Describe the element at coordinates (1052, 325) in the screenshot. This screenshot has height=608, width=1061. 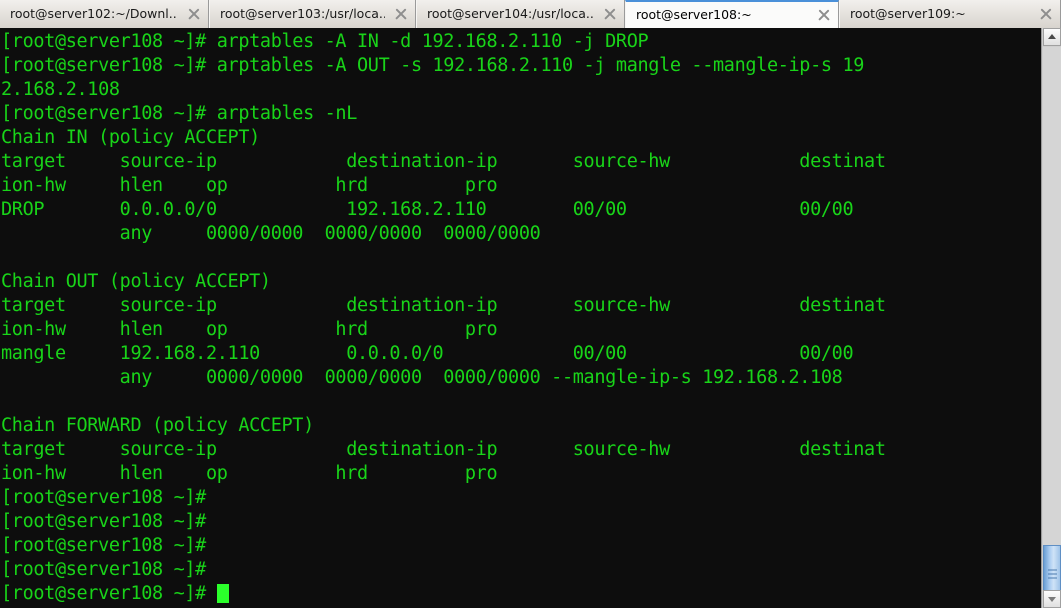
I see `scrollbar-track` at that location.